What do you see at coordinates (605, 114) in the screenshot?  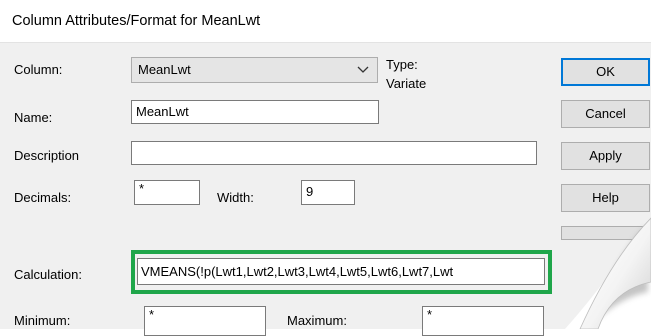 I see `cancel-button: Cancel` at bounding box center [605, 114].